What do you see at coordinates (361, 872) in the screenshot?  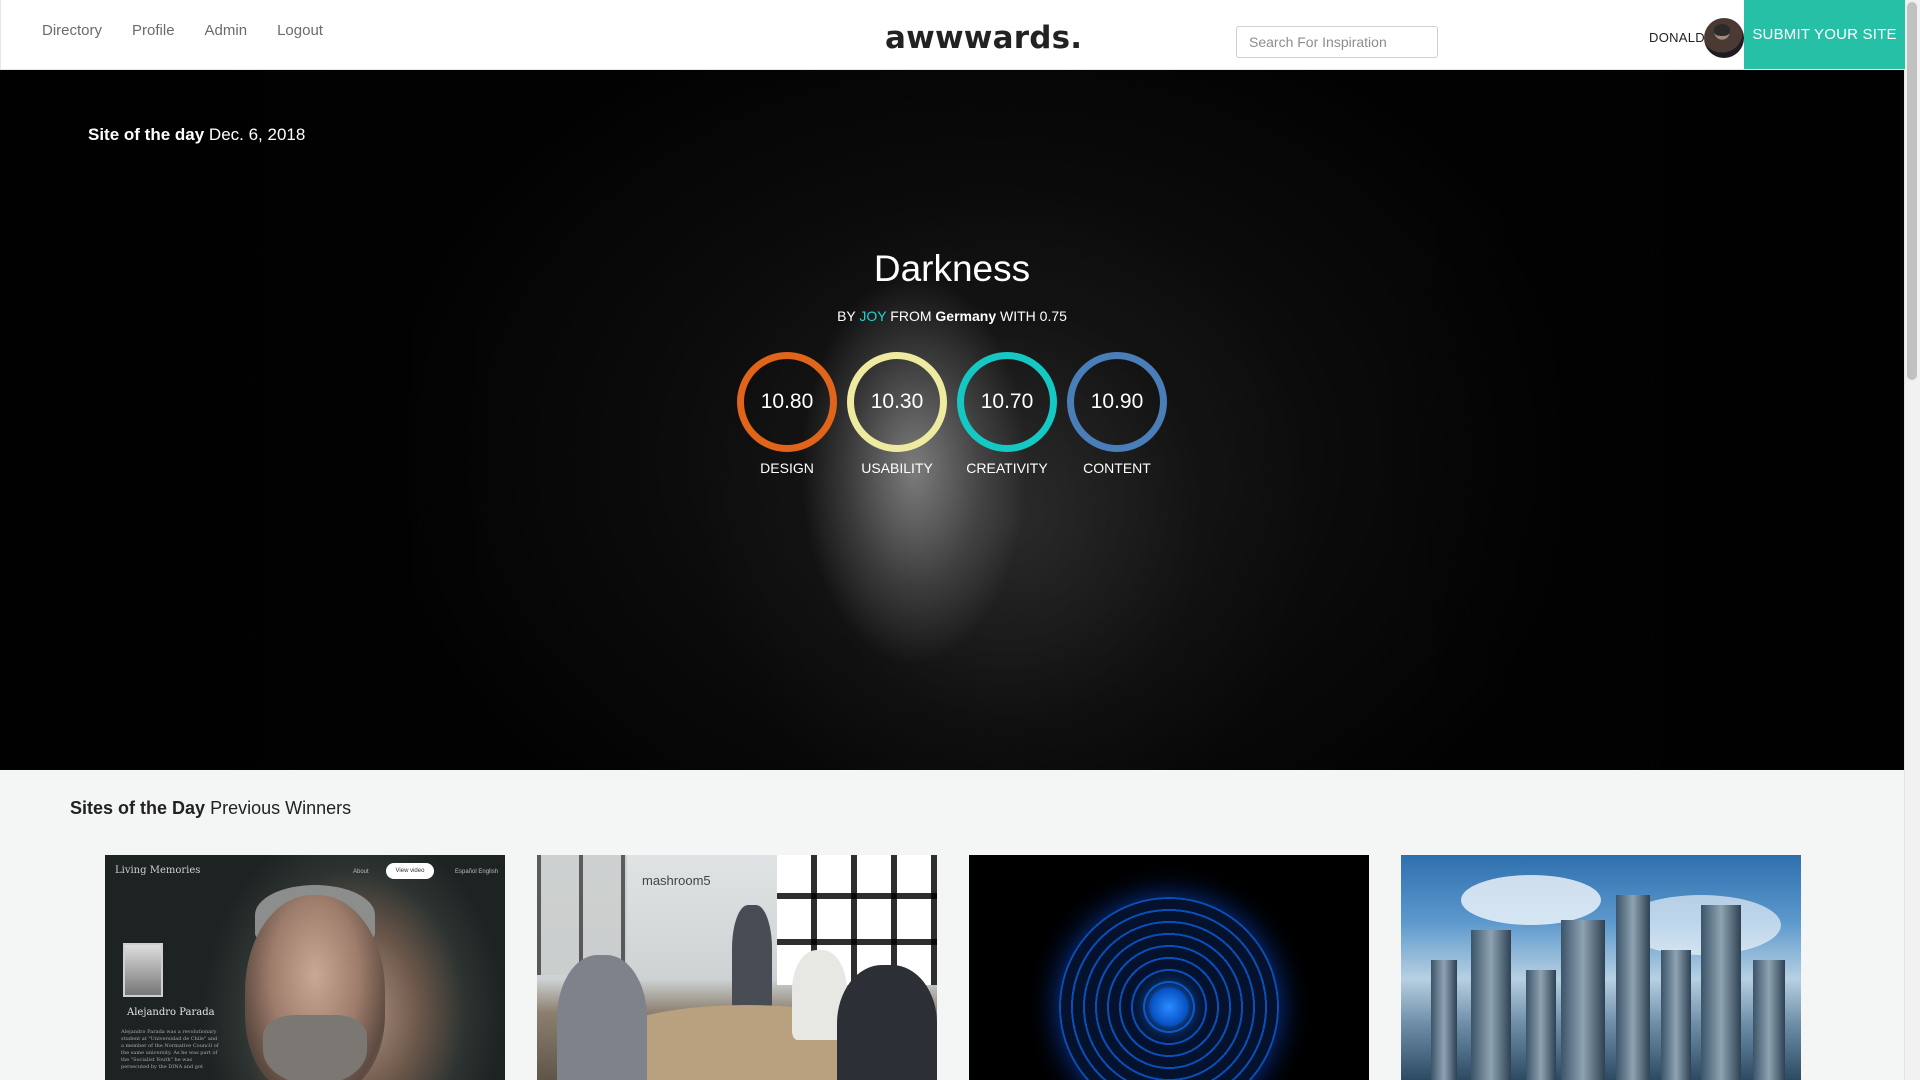 I see `card-nav-about: About` at bounding box center [361, 872].